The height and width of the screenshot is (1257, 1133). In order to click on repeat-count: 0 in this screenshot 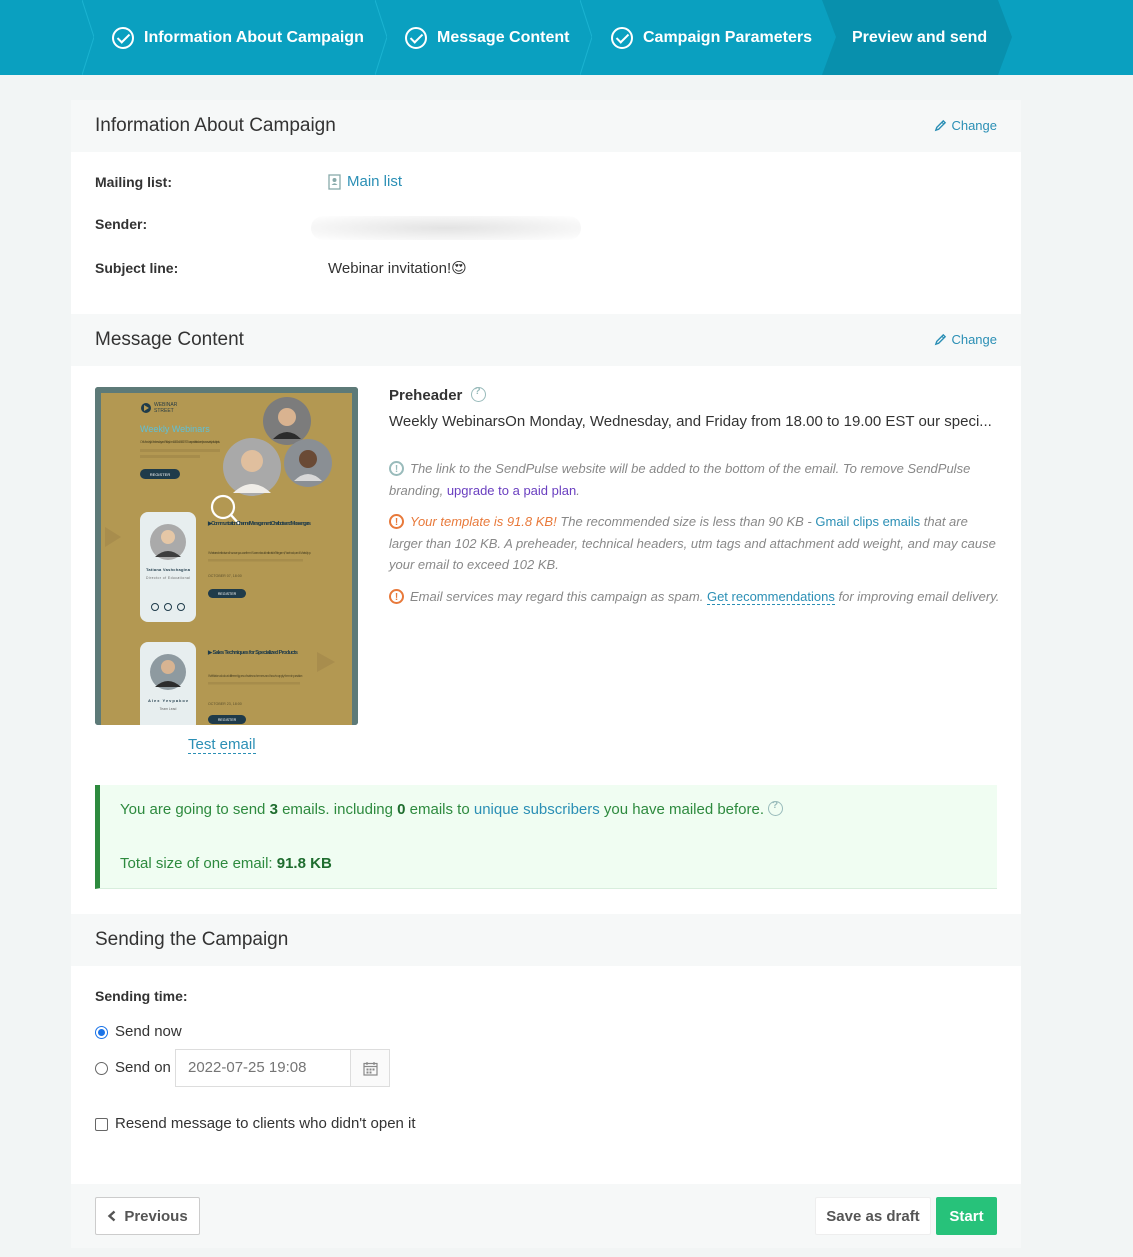, I will do `click(401, 809)`.